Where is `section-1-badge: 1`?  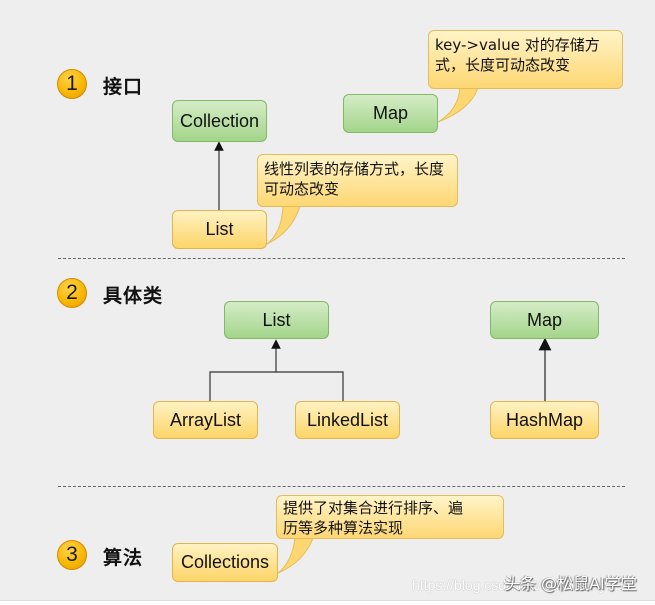 section-1-badge: 1 is located at coordinates (72, 84).